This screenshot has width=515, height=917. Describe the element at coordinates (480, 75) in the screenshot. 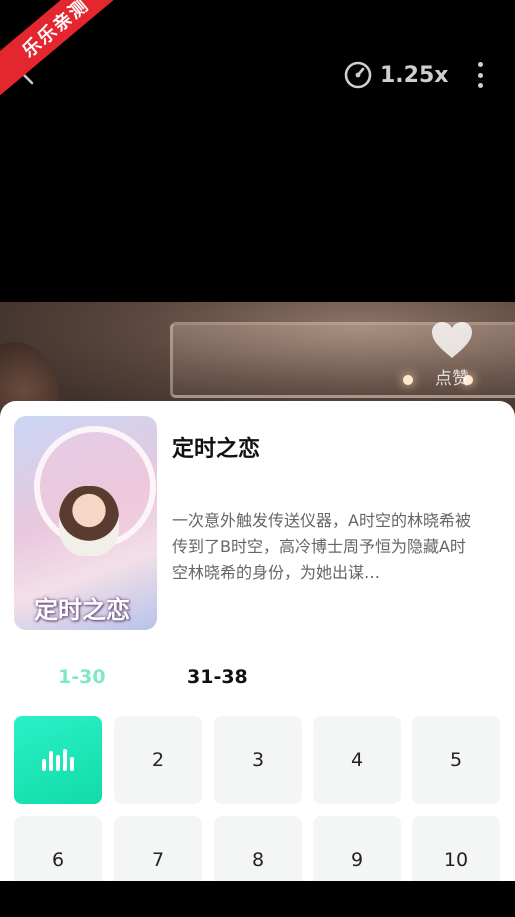

I see `more-options-button` at that location.